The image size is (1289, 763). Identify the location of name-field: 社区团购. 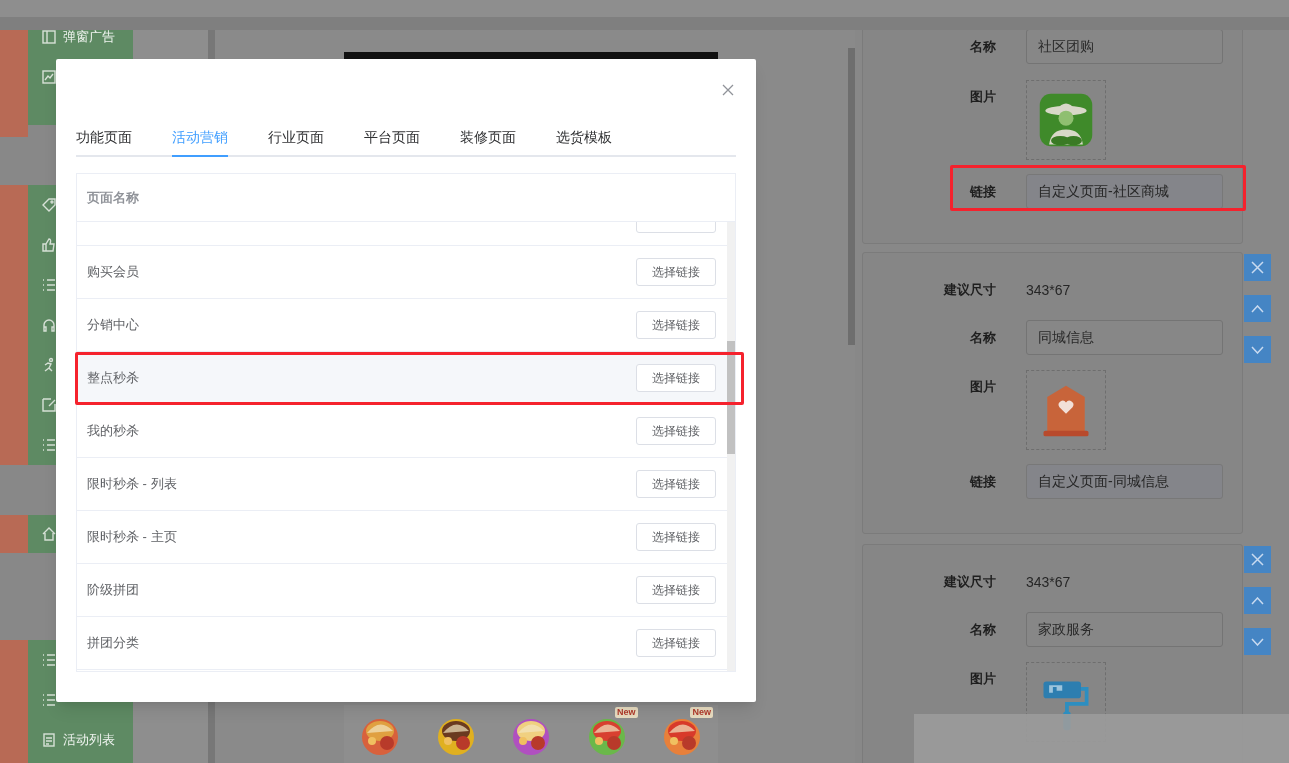
(1124, 46).